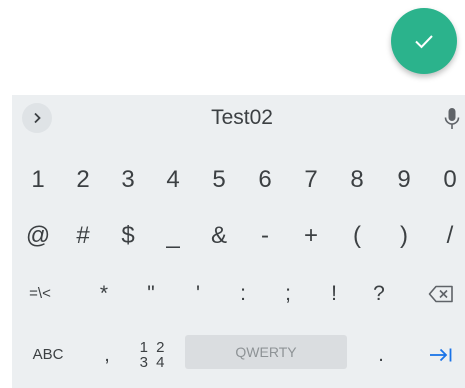 Image resolution: width=465 pixels, height=388 pixels. Describe the element at coordinates (357, 236) in the screenshot. I see `key-paren-open: (` at that location.